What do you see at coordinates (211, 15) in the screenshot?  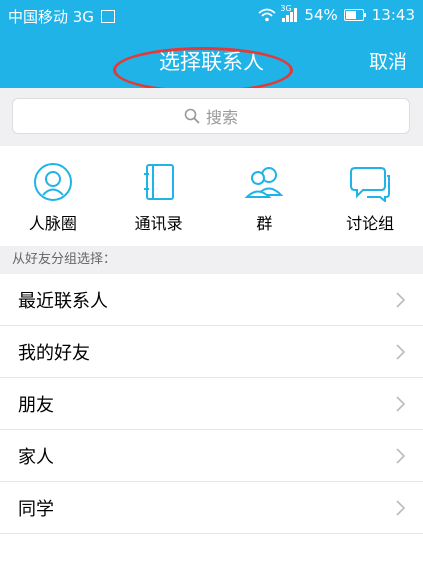 I see `status-bar: 中国移动 3G 3G 54% 13:43` at bounding box center [211, 15].